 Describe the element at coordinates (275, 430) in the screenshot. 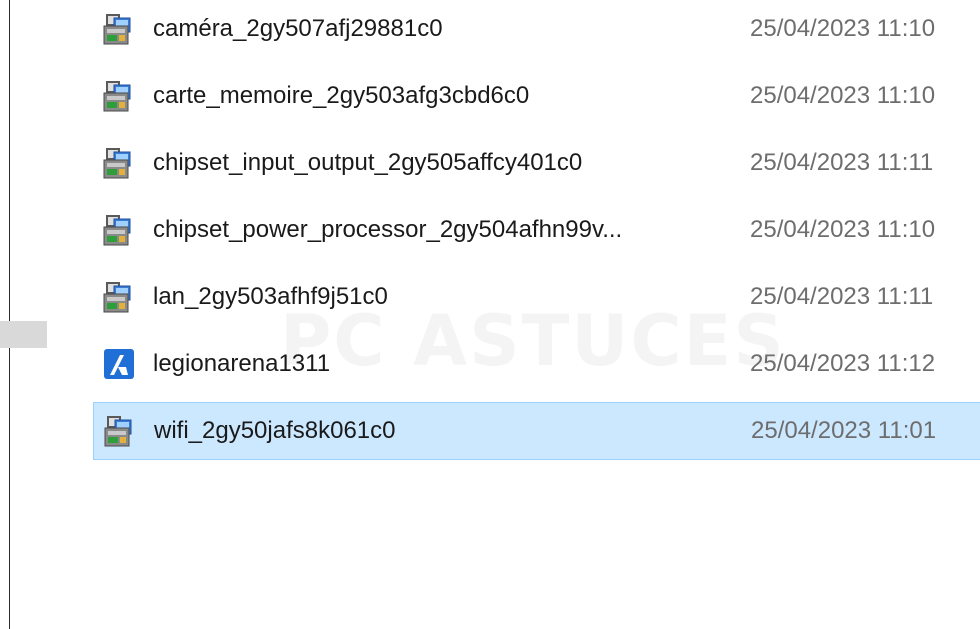

I see `file-name: wifi_2gy50jafs8k061c0` at that location.